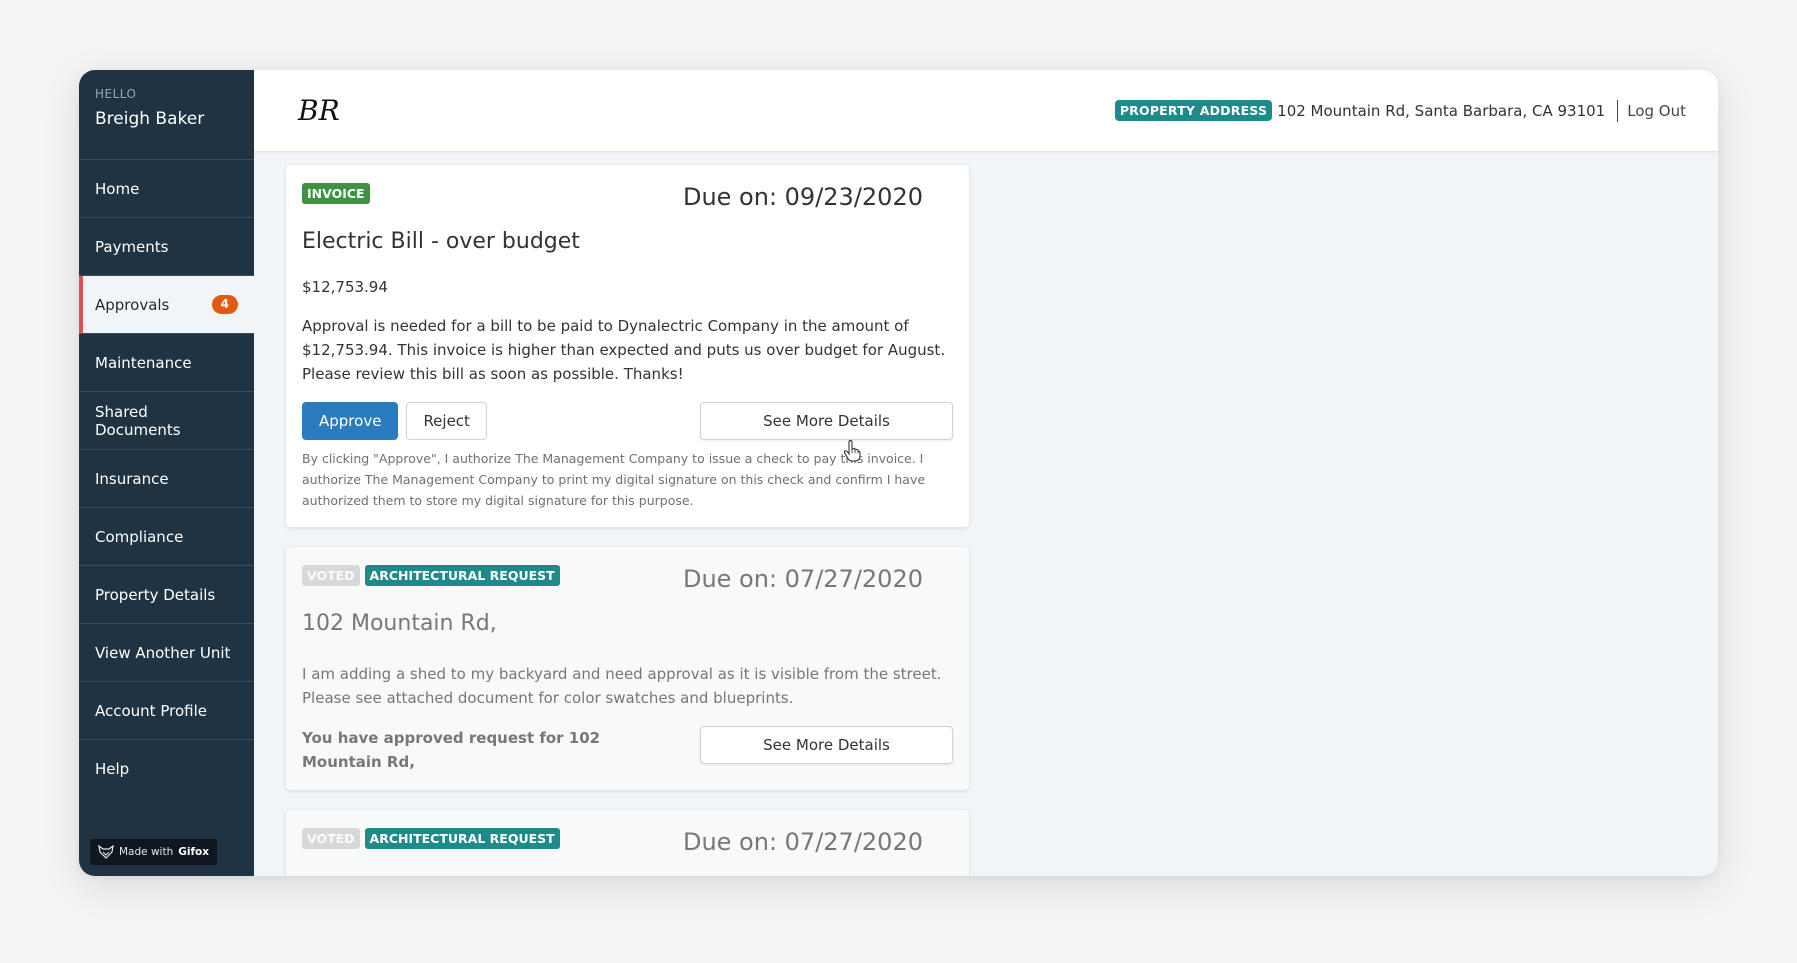 This screenshot has width=1797, height=963. I want to click on user-greeting: HELLO Breigh Baker, so click(166, 115).